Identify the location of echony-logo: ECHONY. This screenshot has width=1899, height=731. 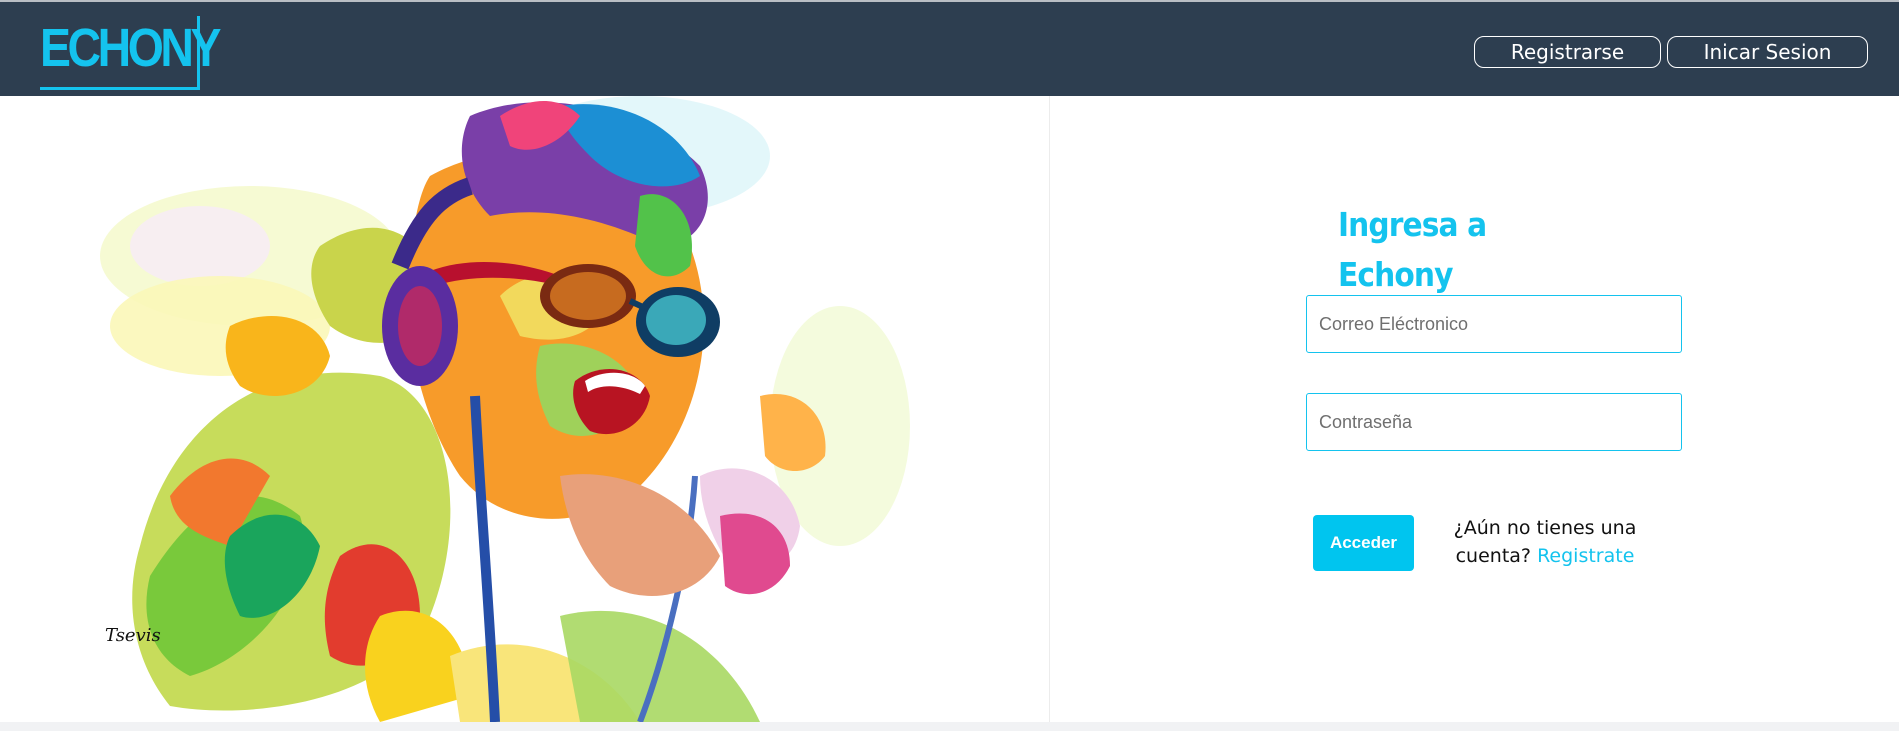
(130, 53).